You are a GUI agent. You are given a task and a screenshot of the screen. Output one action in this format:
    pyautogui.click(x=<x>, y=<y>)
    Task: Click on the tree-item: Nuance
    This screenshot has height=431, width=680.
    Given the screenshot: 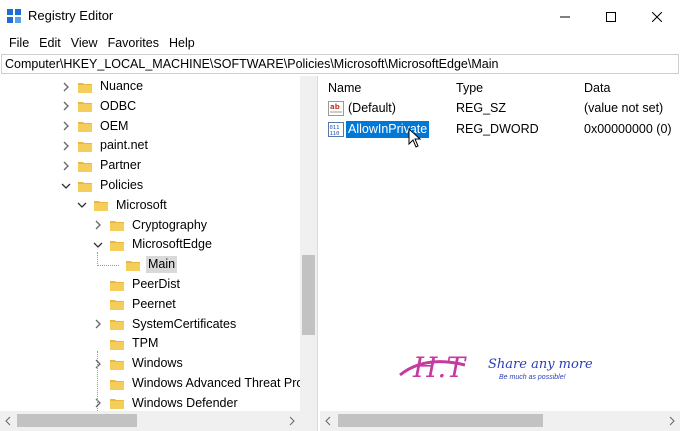 What is the action you would take?
    pyautogui.click(x=102, y=86)
    